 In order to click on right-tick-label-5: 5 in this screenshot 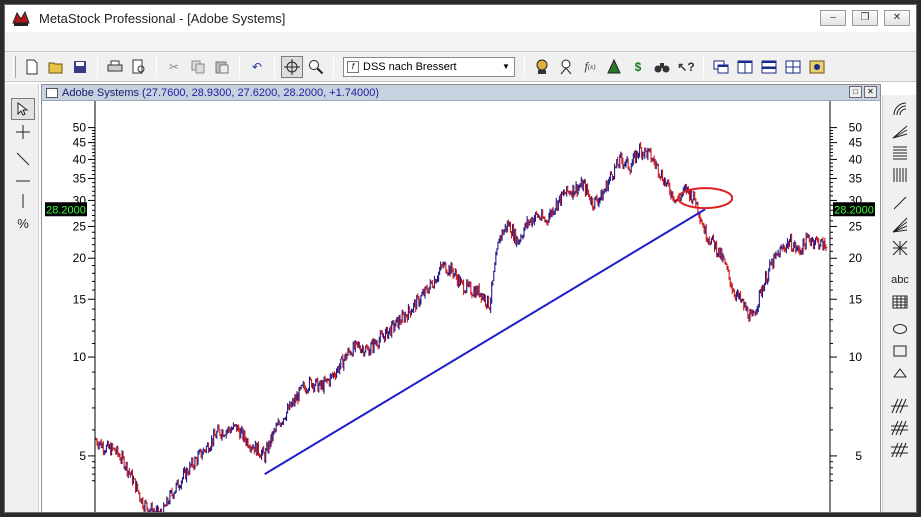, I will do `click(858, 456)`.